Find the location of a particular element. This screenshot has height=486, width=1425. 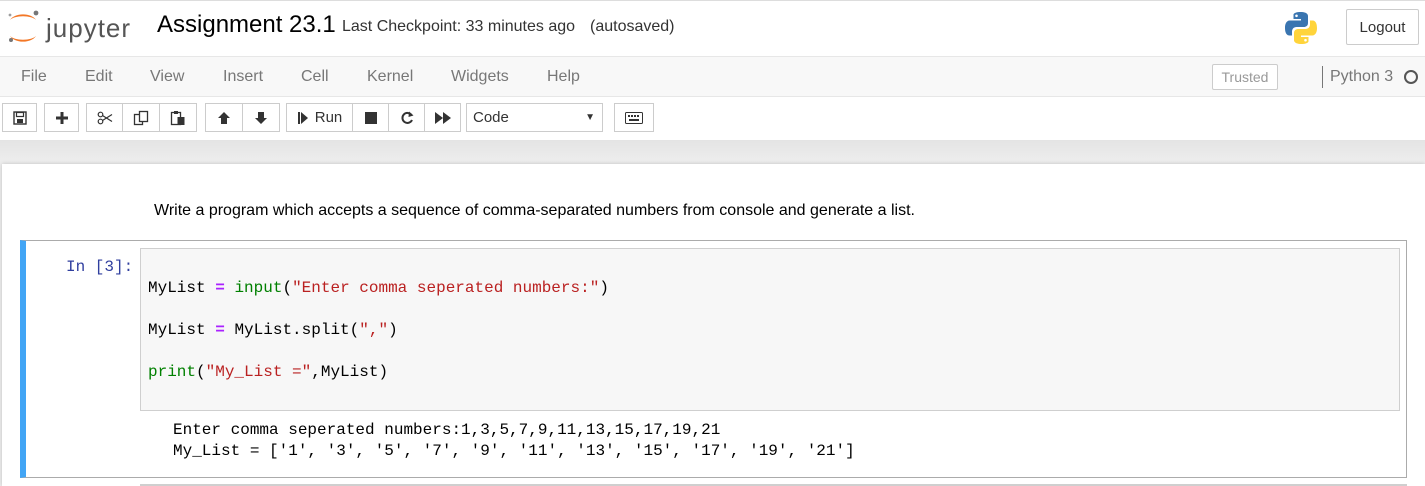

jupyter-wordmark: jupyter is located at coordinates (89, 28).